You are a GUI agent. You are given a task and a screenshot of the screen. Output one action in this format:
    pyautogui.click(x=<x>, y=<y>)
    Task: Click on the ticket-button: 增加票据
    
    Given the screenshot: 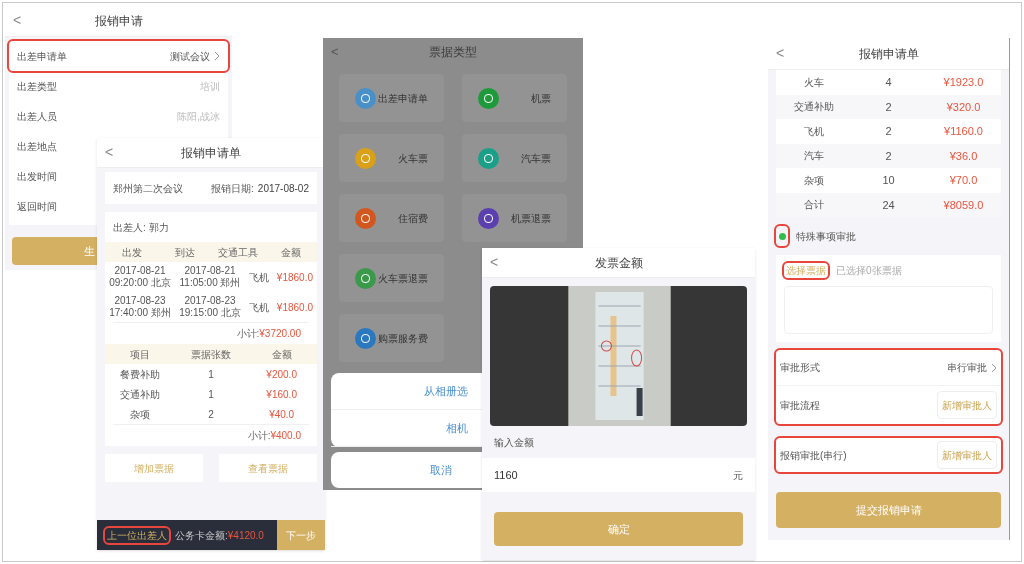 What is the action you would take?
    pyautogui.click(x=154, y=468)
    